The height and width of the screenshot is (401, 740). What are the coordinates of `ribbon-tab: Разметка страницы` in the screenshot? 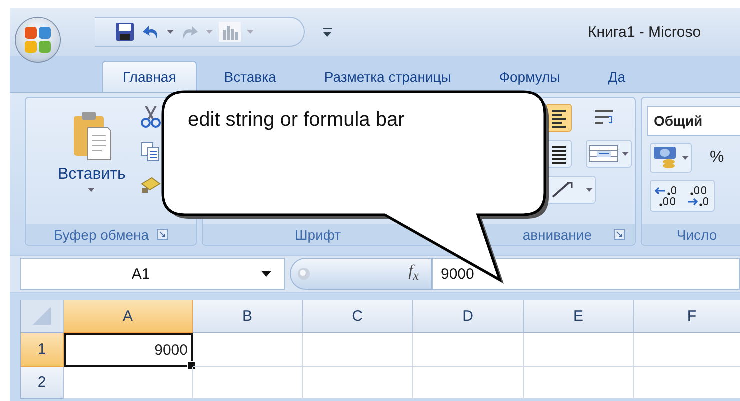 It's located at (387, 76).